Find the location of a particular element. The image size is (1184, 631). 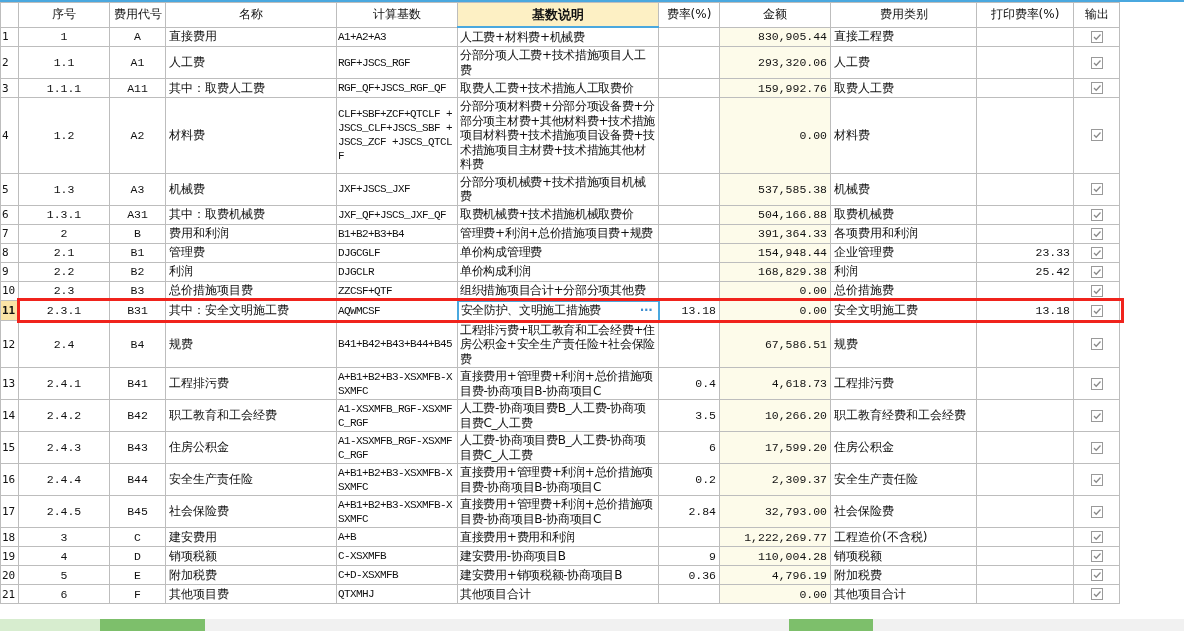

amount-cell: 67,586.51 is located at coordinates (795, 344).